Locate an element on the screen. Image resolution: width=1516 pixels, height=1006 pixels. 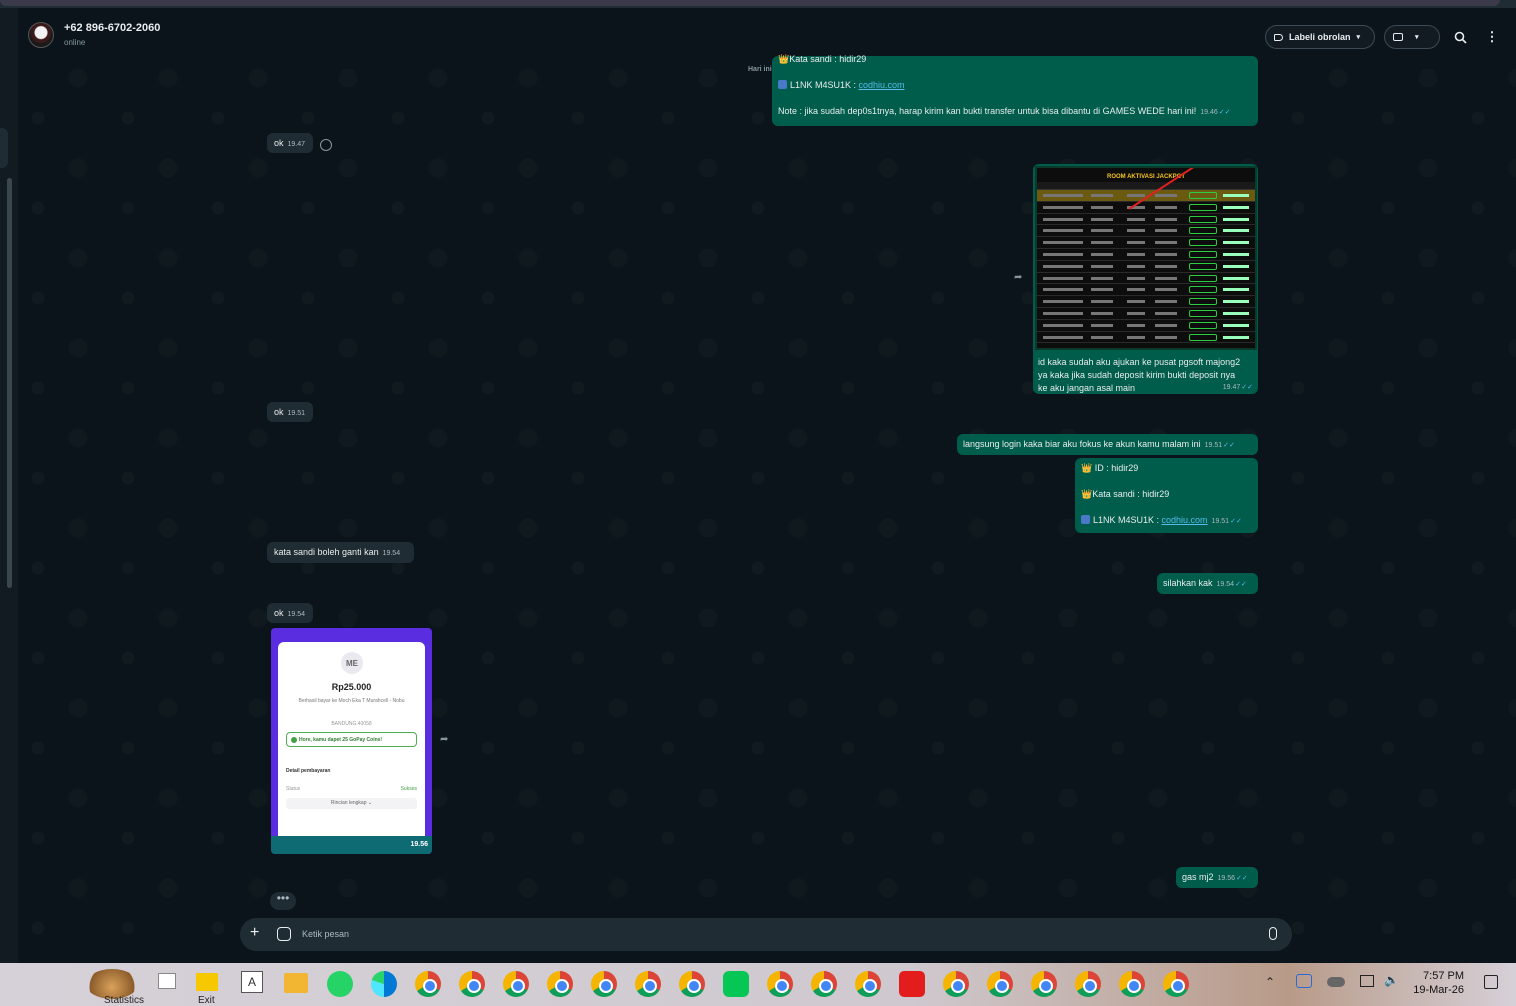
status-label: Status is located at coordinates (293, 789).